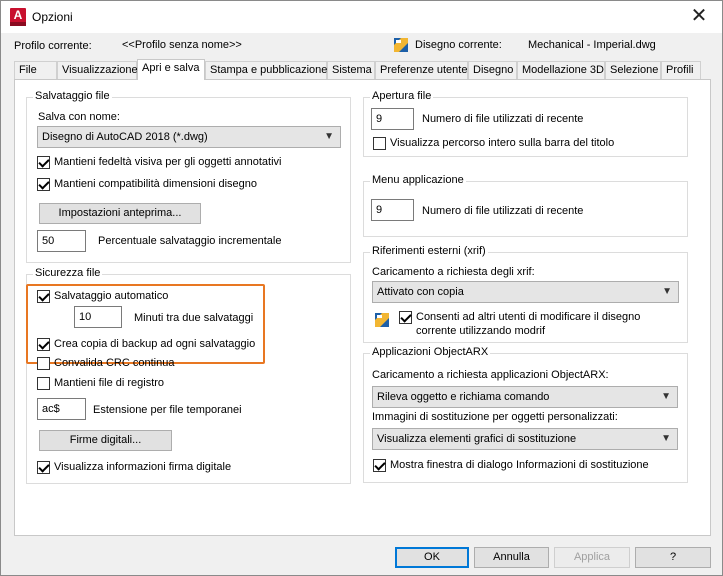  I want to click on tab-visualizzazione: Visualizzazione, so click(97, 70).